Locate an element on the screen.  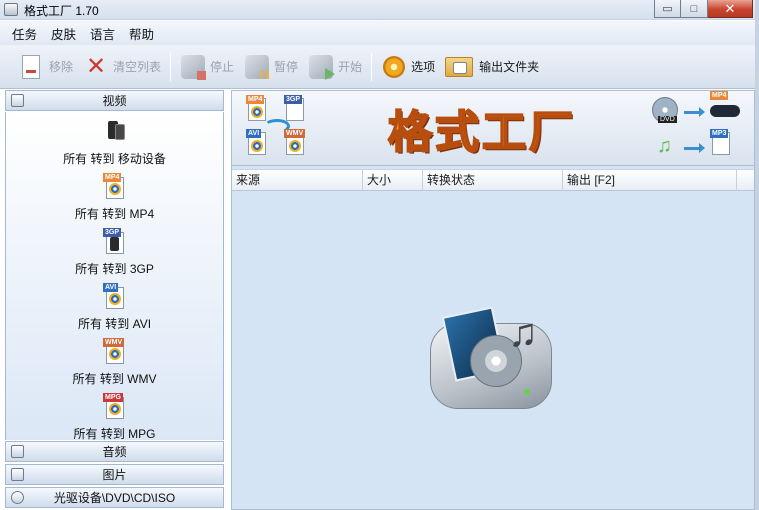
category-image: 图片 is located at coordinates (114, 474).